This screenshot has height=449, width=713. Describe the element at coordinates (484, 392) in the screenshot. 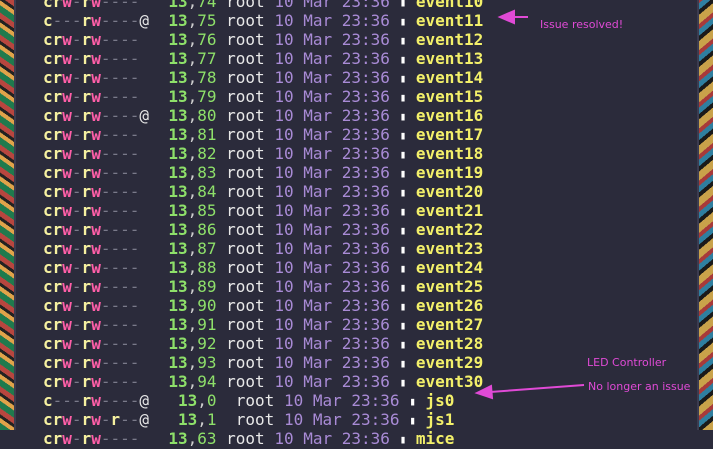

I see `arrow-head-js0` at that location.